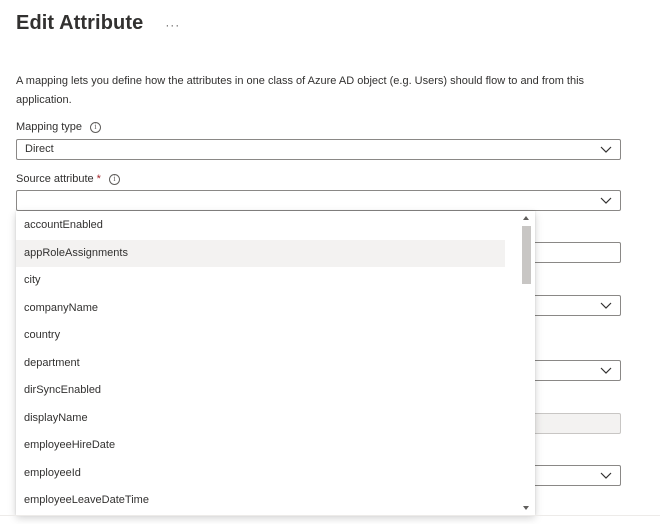 The height and width of the screenshot is (524, 660). Describe the element at coordinates (318, 149) in the screenshot. I see `mapping-type-select: Direct` at that location.